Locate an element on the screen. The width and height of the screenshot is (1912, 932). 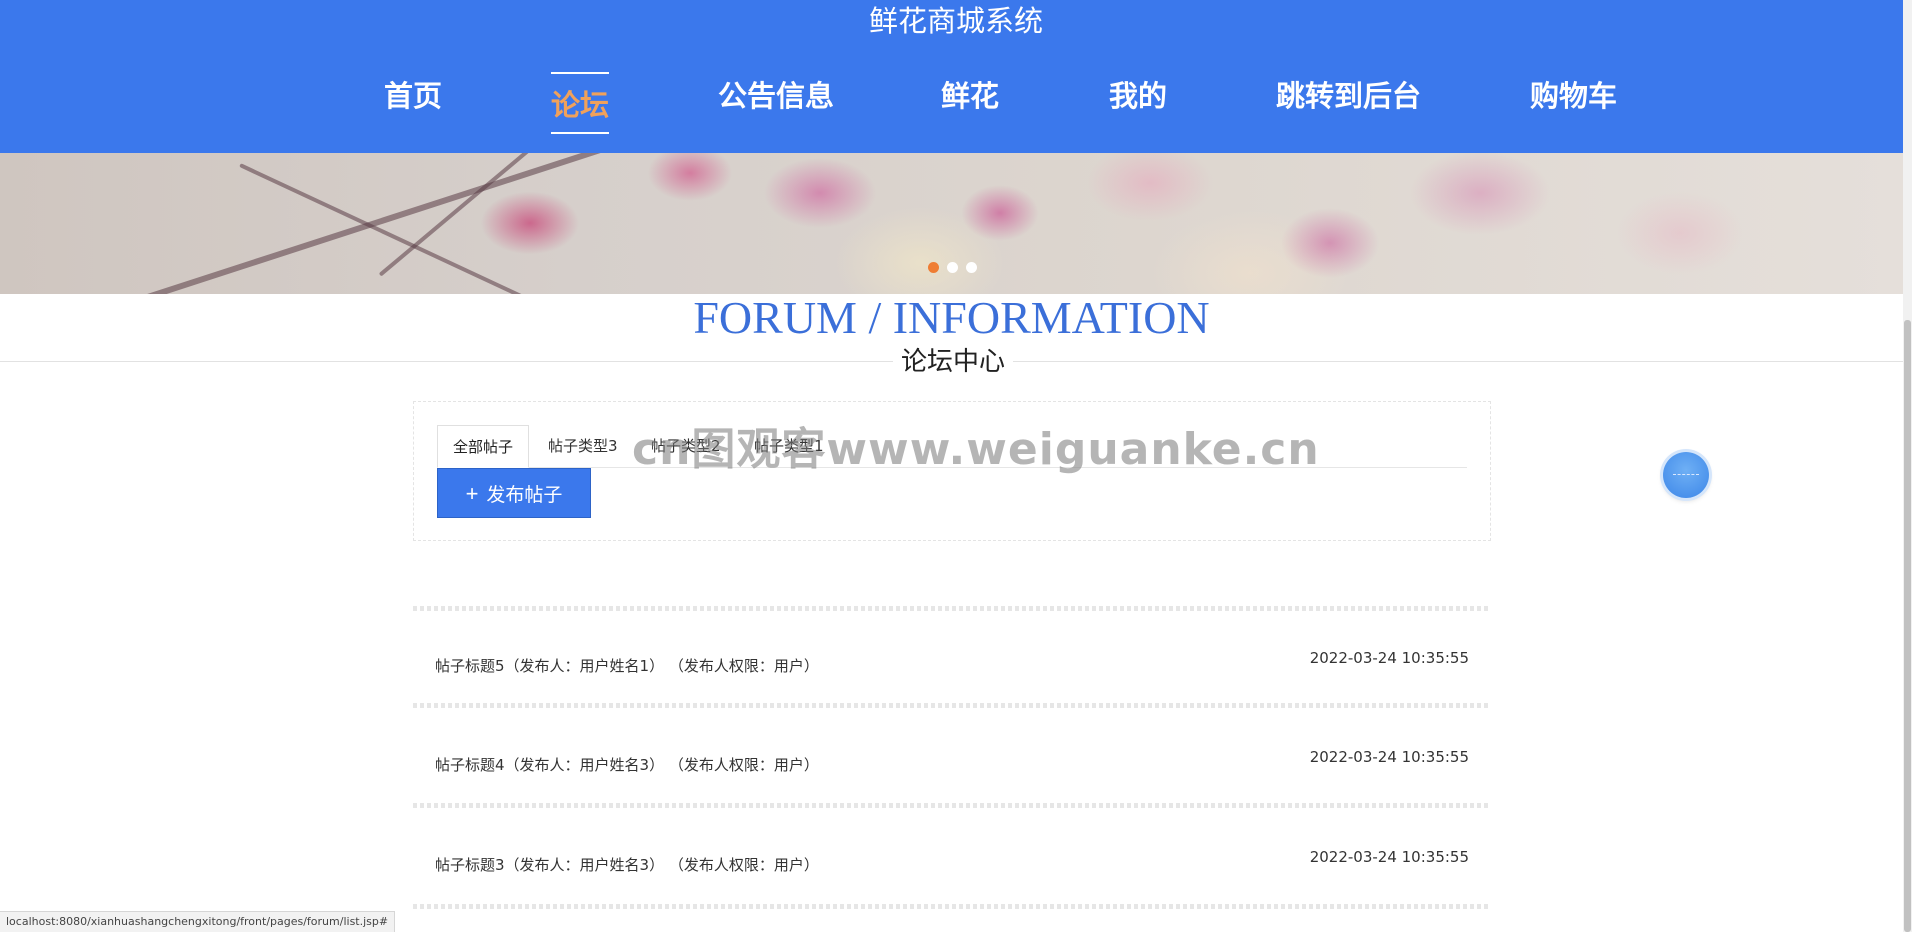
main-nav: 首页 论坛 公告信息 鲜花 我的 跳转到后台 购物车 is located at coordinates (956, 98).